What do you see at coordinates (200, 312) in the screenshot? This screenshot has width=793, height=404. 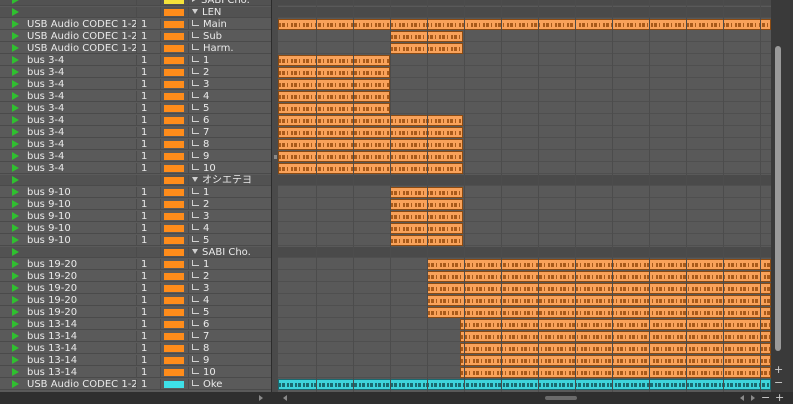 I see `track-name: 5` at bounding box center [200, 312].